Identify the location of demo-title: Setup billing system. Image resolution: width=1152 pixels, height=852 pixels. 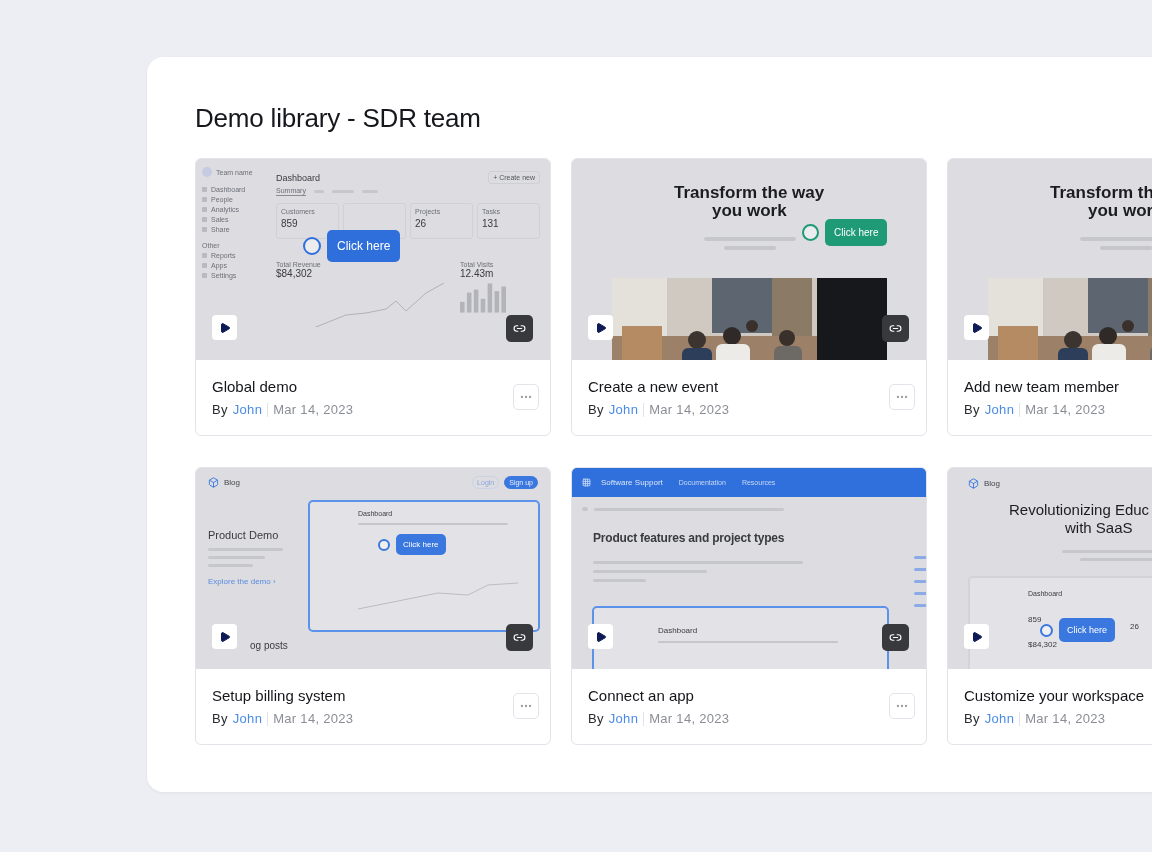
(279, 695).